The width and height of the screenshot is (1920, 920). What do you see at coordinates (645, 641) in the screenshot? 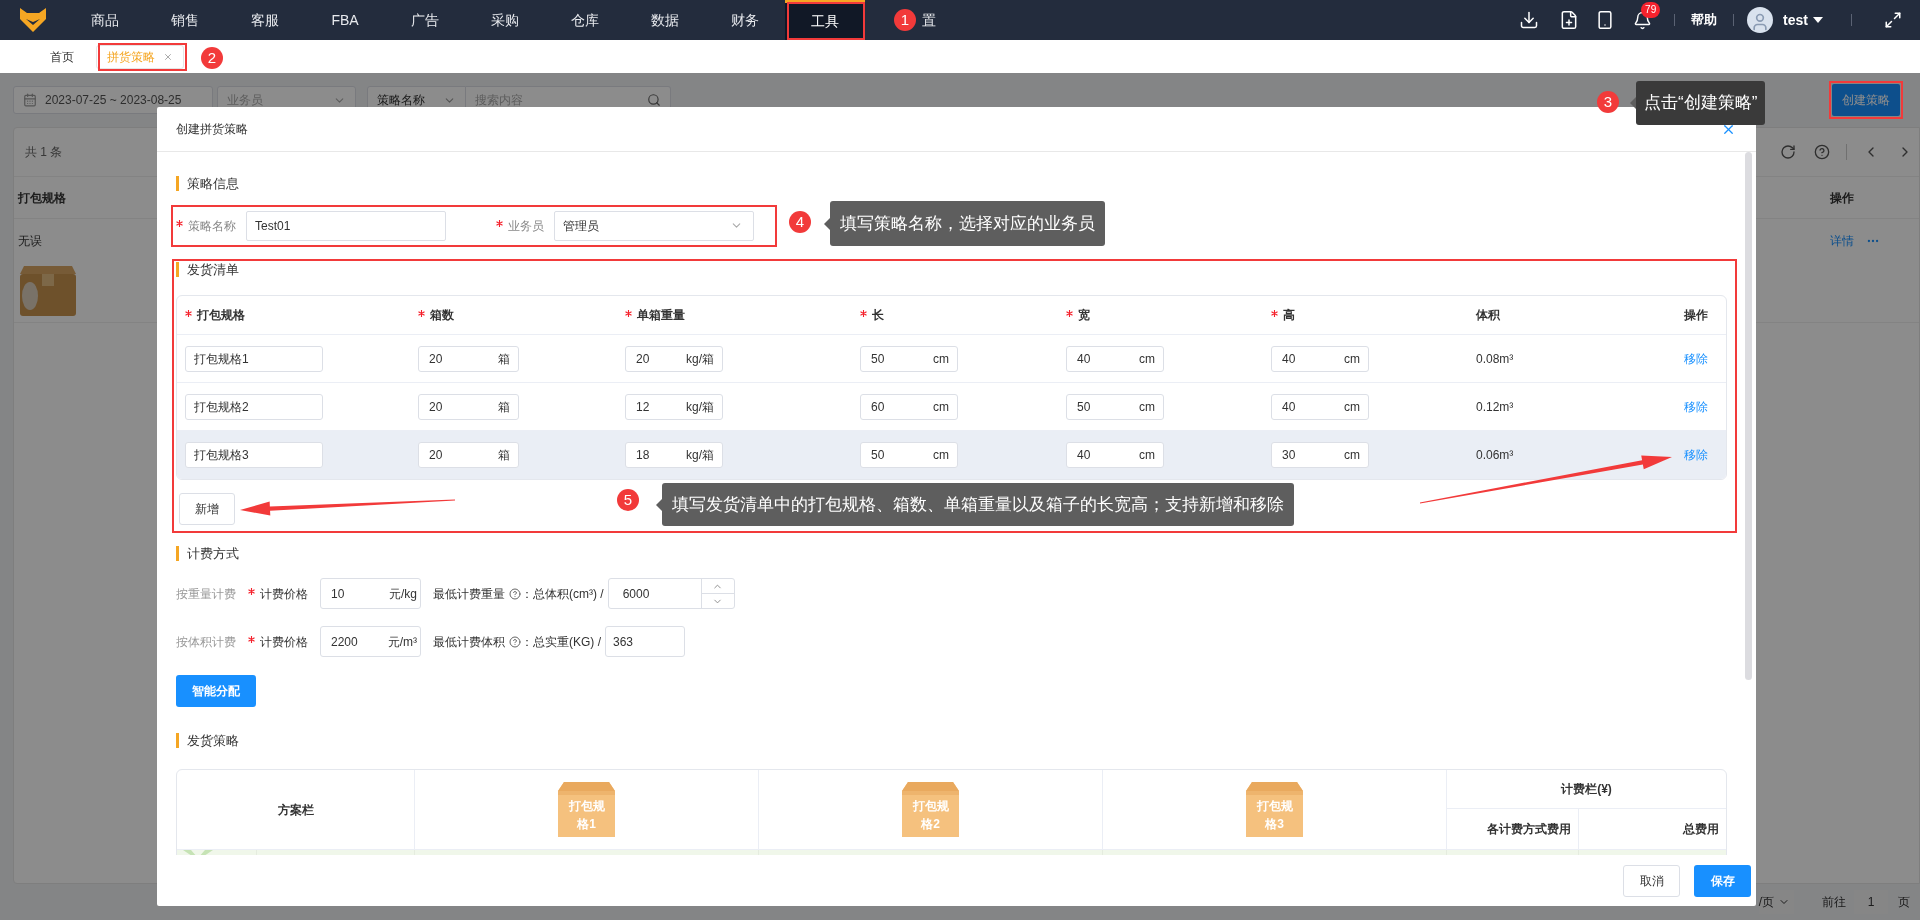
I see `number-field: 363` at bounding box center [645, 641].